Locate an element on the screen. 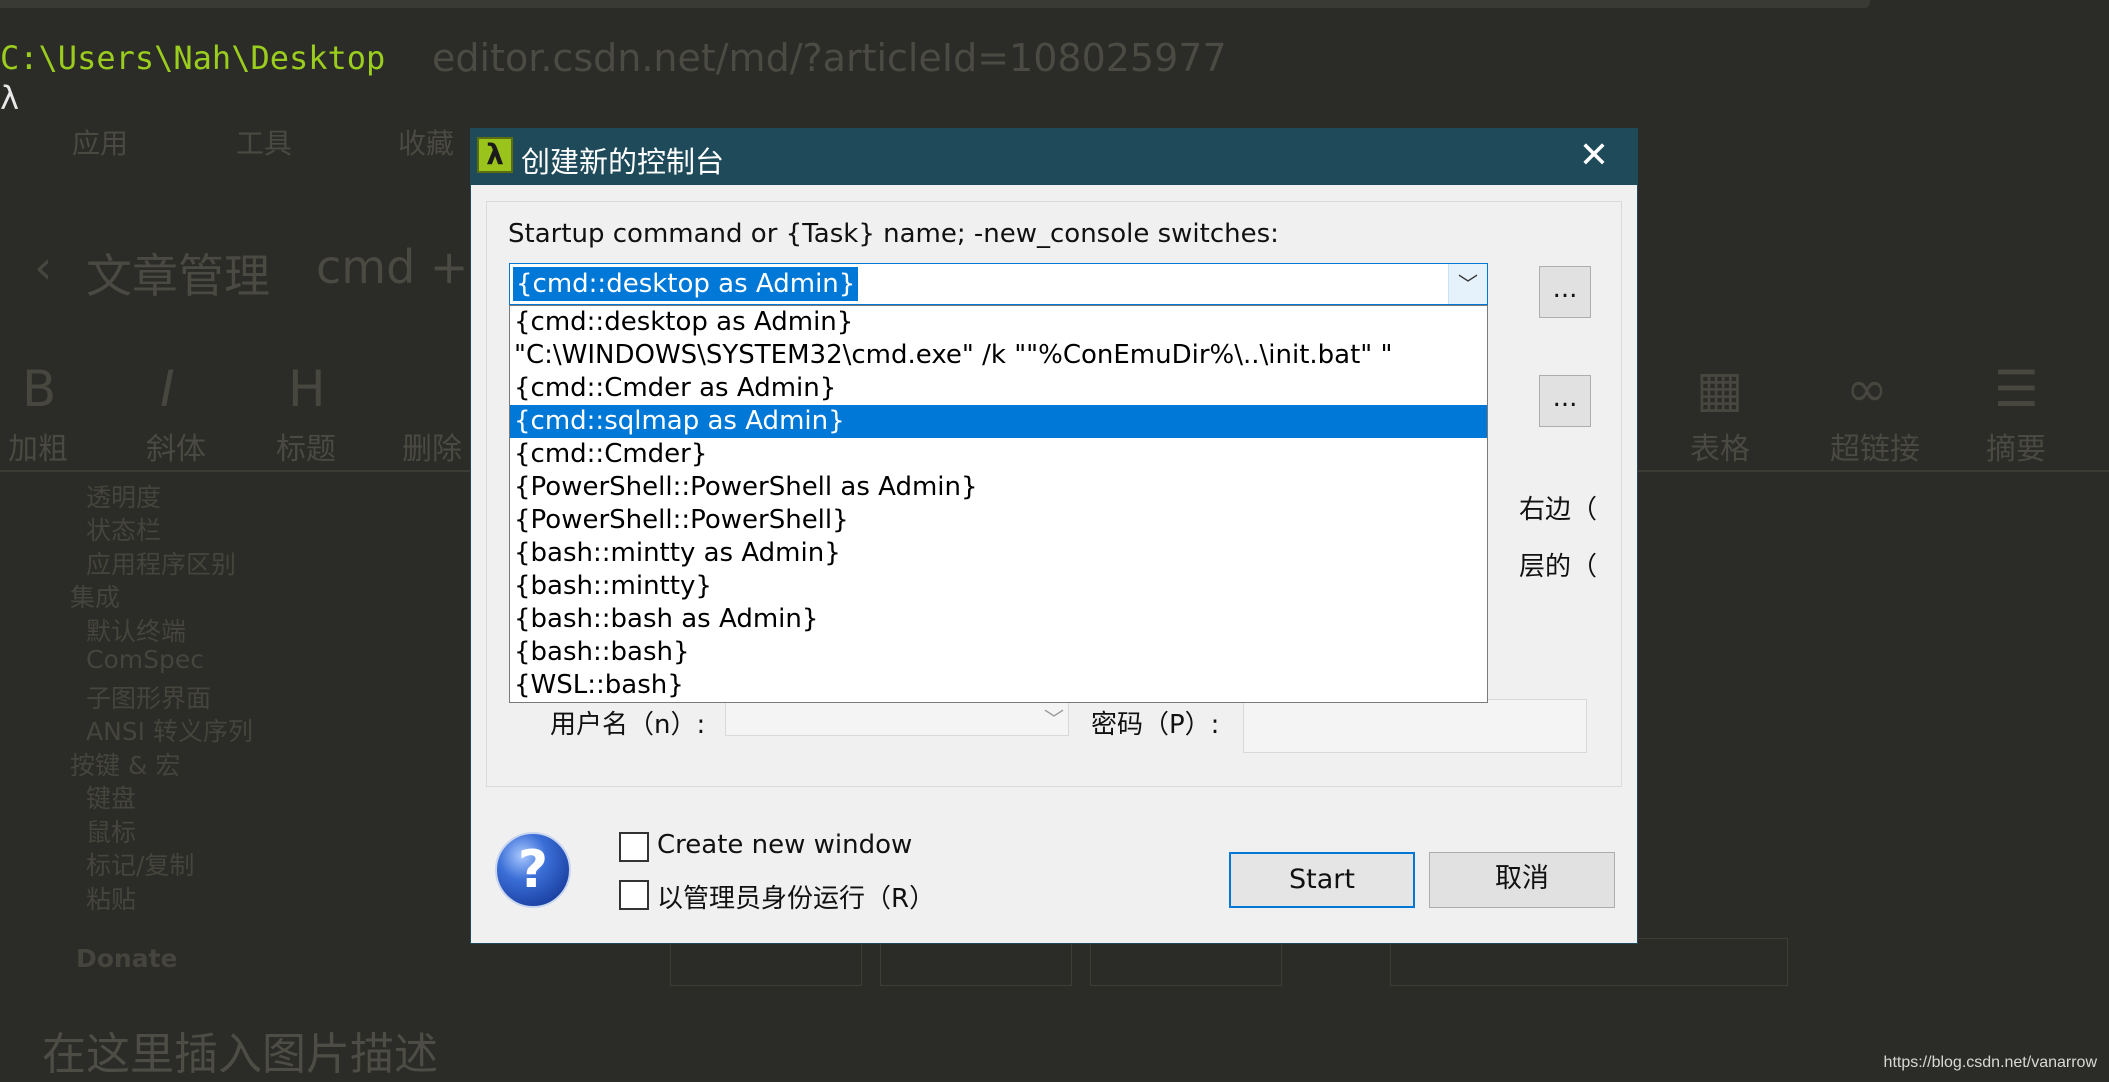 The height and width of the screenshot is (1082, 2109). summary-icon: ☰ is located at coordinates (2016, 389).